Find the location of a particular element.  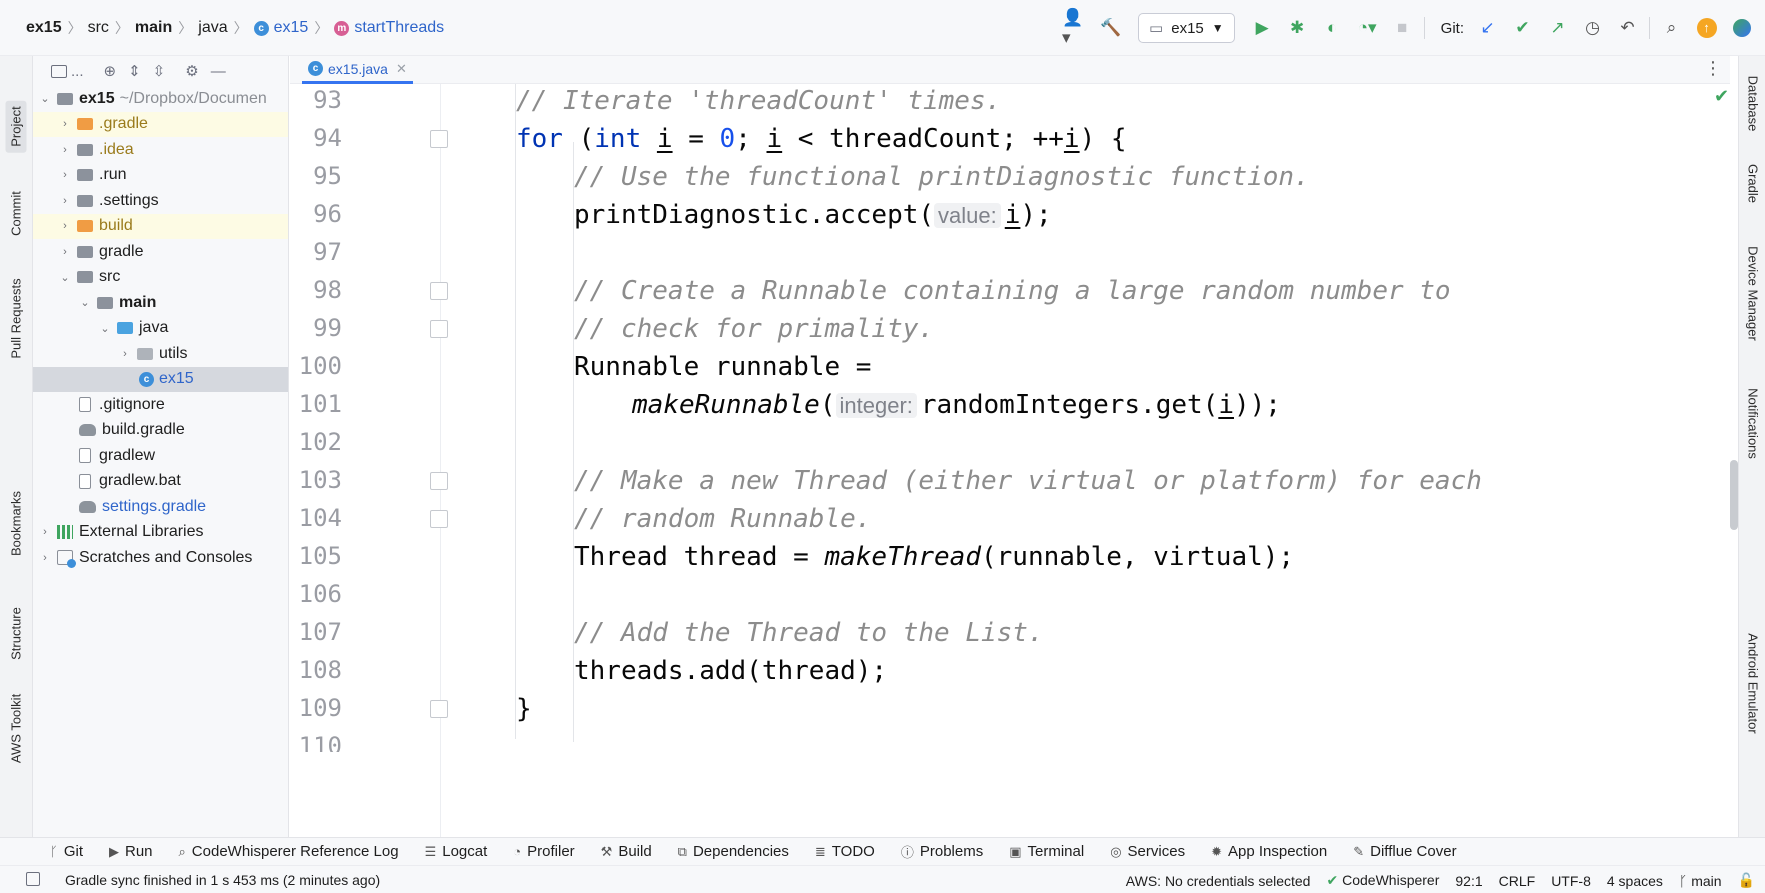

profile-icon: ◔▾ is located at coordinates (1367, 28).